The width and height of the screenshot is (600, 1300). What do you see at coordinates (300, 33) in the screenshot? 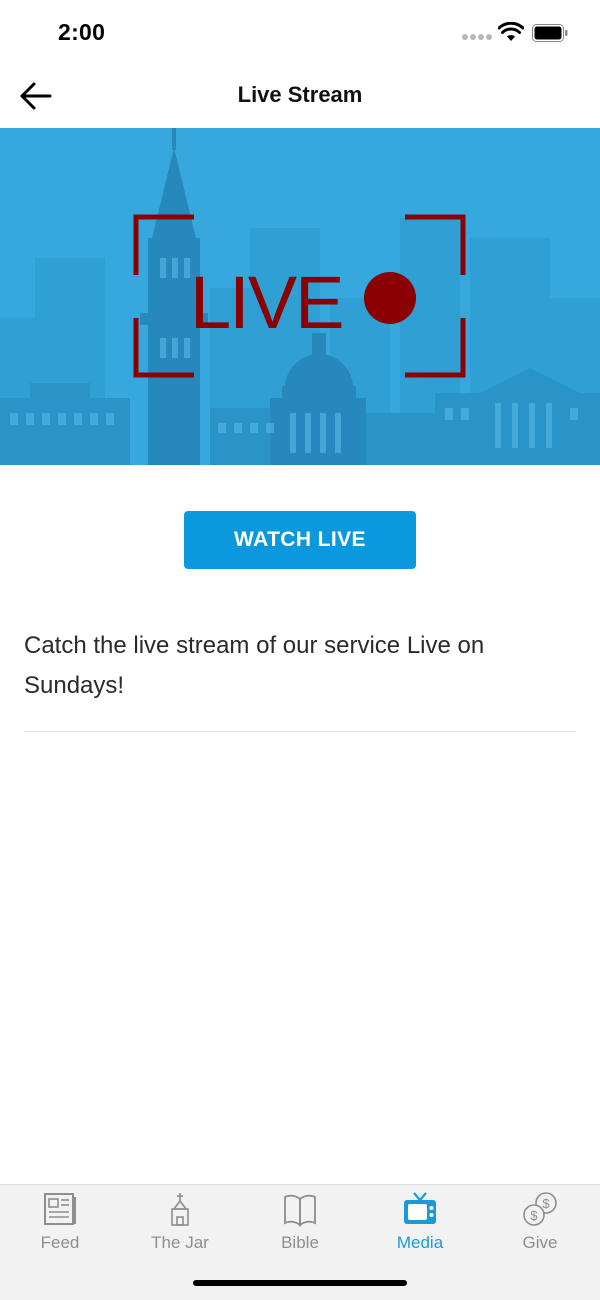
I see `status-bar: 2:00` at bounding box center [300, 33].